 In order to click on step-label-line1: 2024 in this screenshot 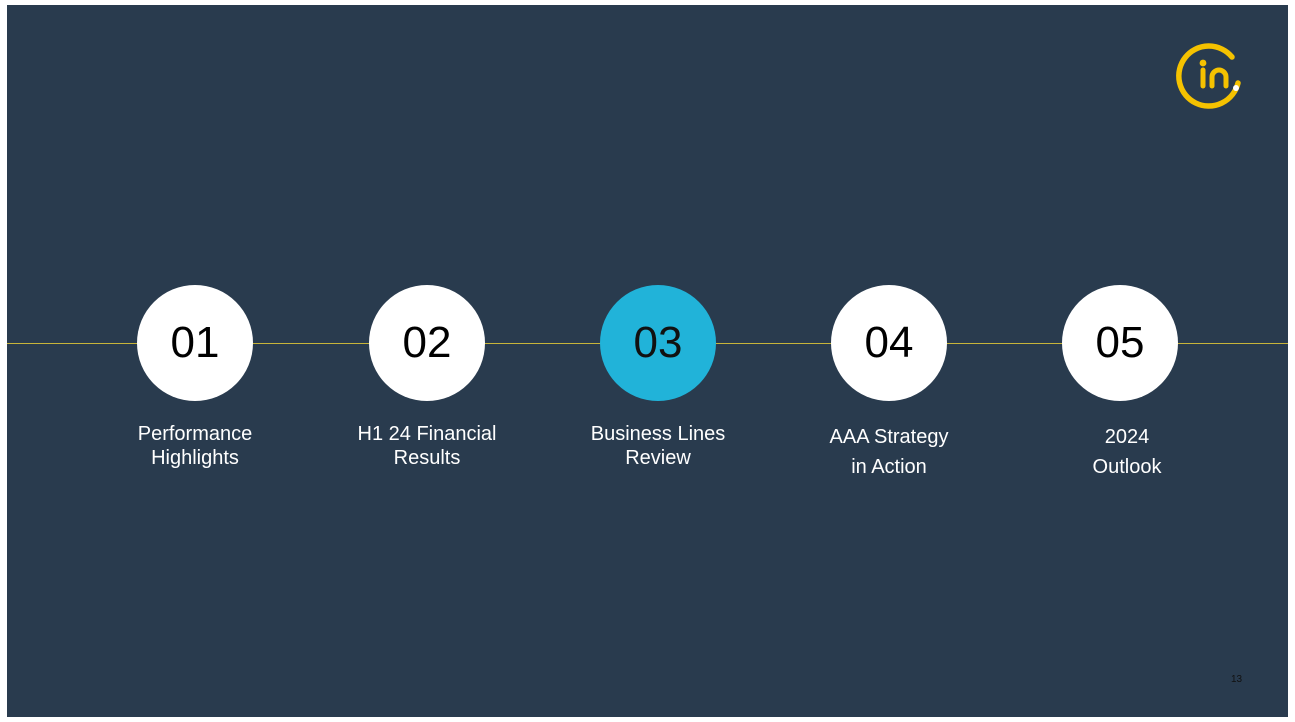, I will do `click(1127, 437)`.